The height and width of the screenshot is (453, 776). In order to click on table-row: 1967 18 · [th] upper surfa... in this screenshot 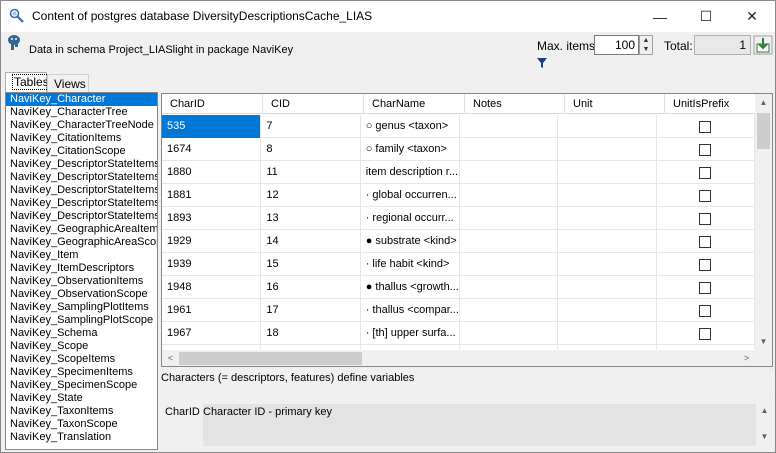, I will do `click(458, 333)`.